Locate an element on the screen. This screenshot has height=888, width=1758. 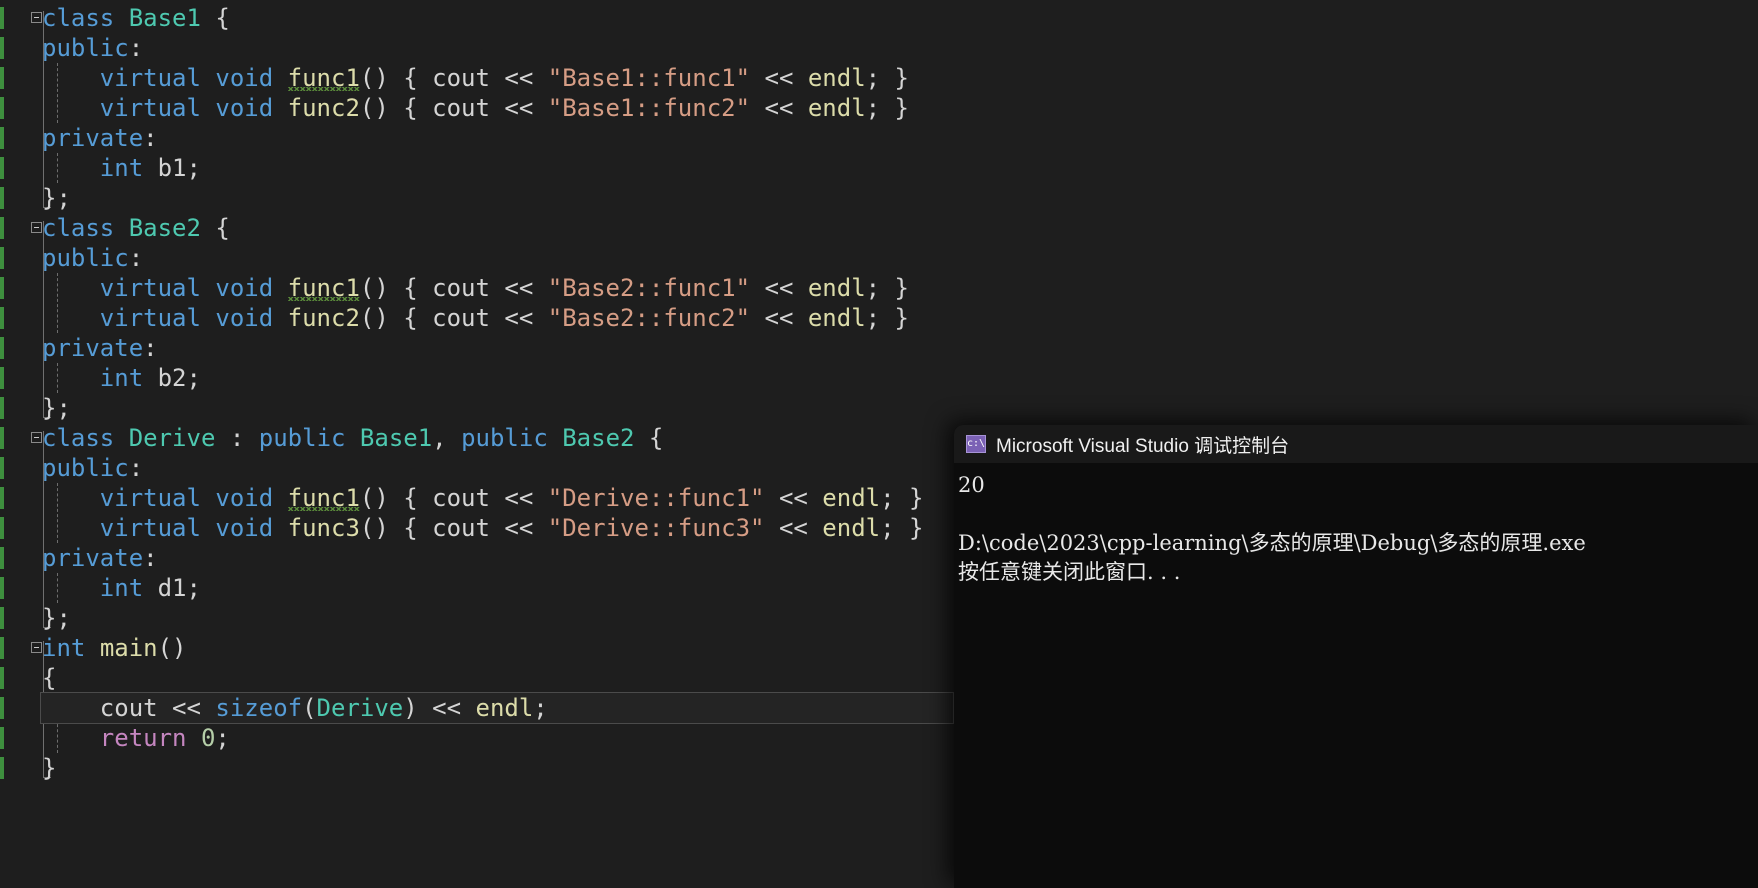
code-token: "Base2::func1" is located at coordinates (649, 288).